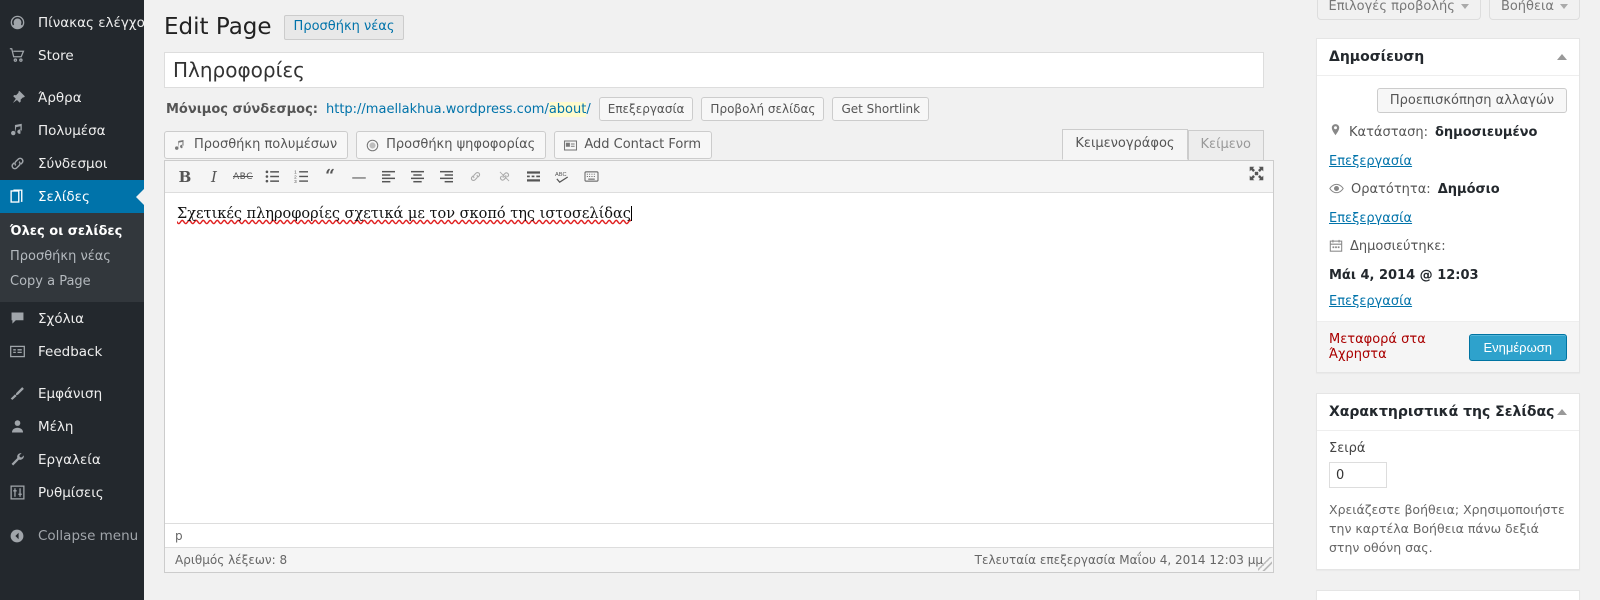  I want to click on distraction-free-writing-icon, so click(1256, 175).